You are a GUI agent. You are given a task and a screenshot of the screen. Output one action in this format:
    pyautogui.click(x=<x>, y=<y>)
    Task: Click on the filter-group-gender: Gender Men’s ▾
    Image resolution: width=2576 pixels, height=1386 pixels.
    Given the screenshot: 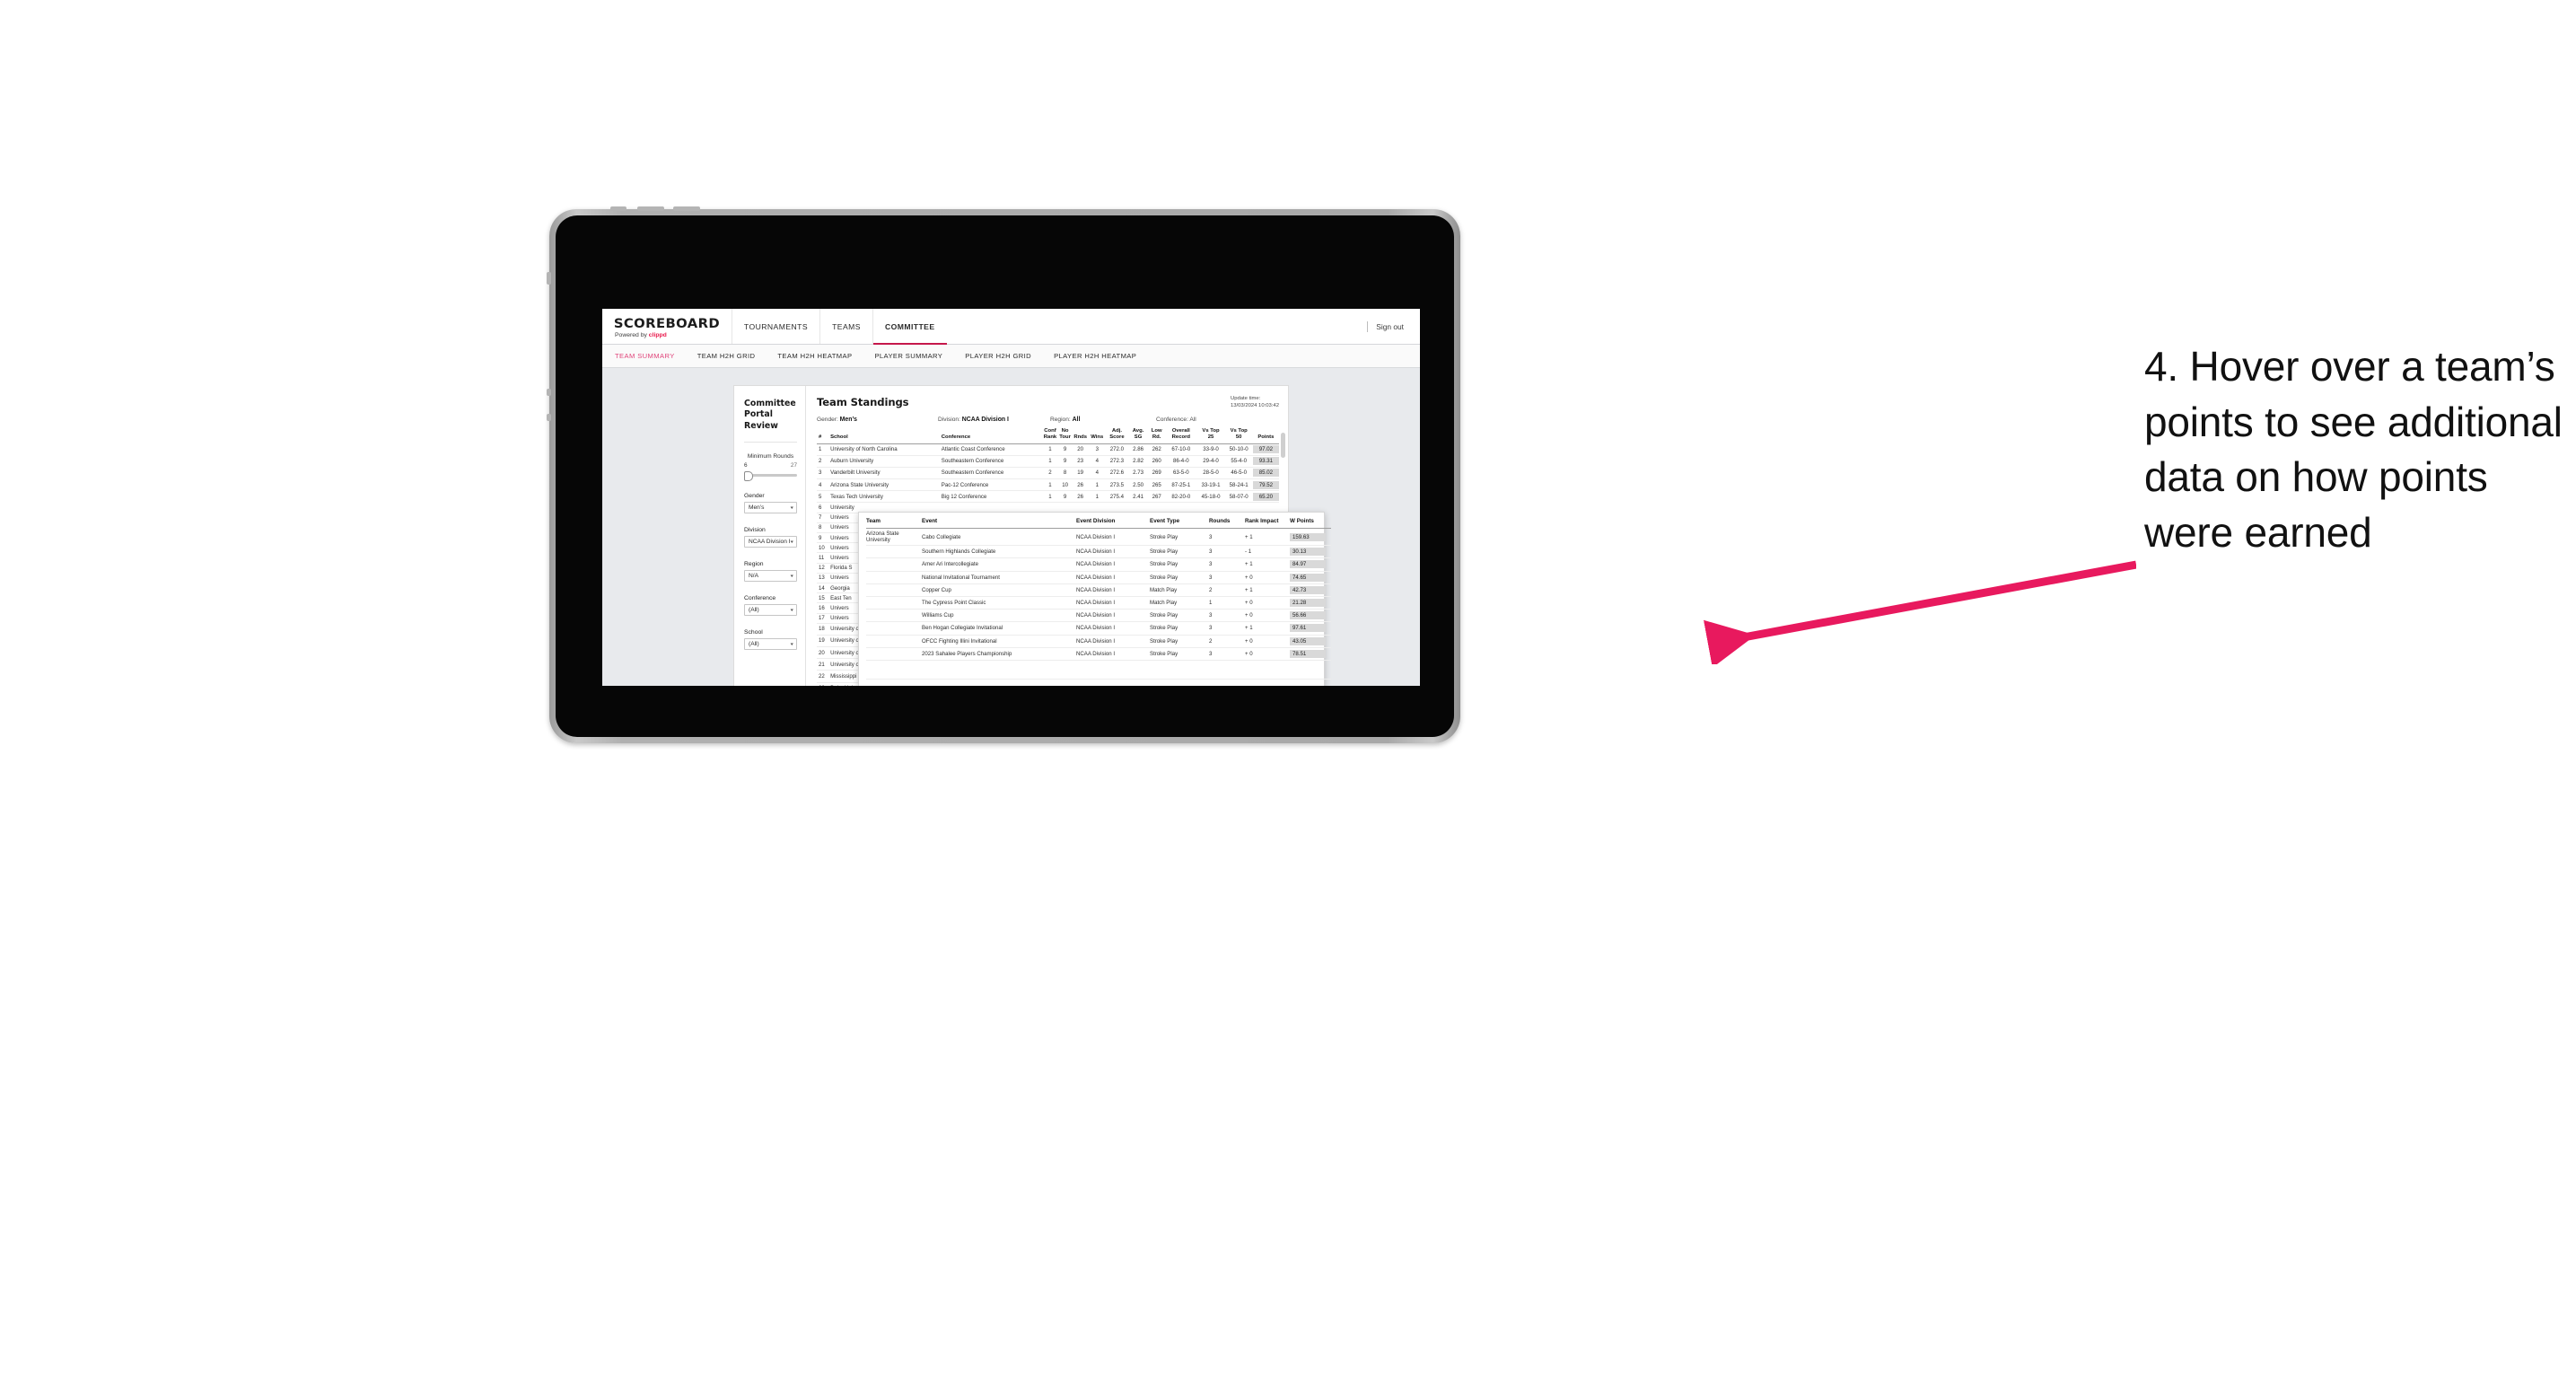 What is the action you would take?
    pyautogui.click(x=770, y=503)
    